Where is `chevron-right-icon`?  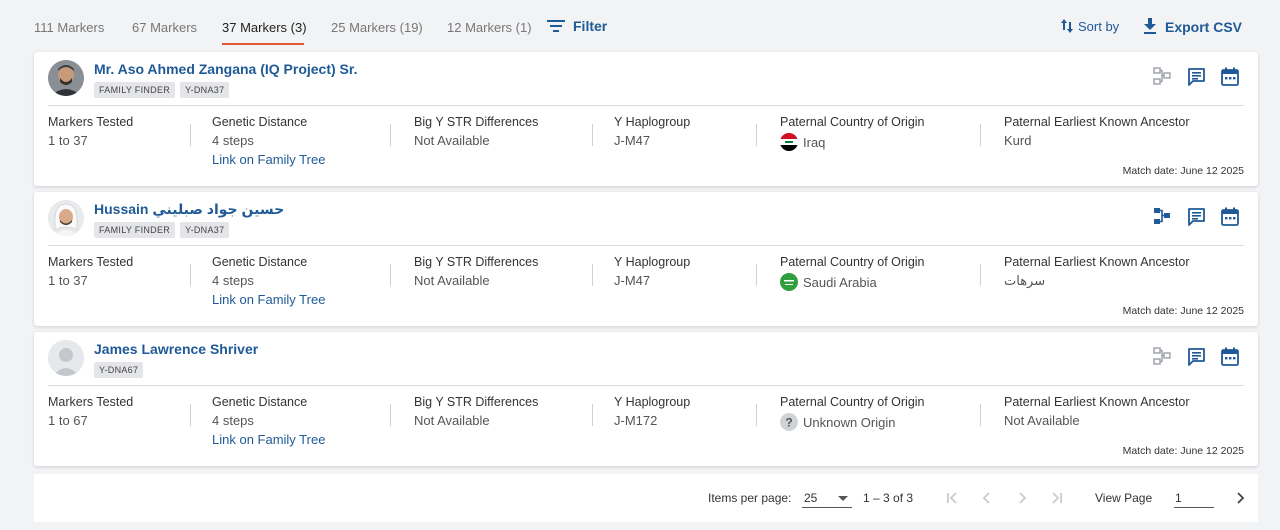 chevron-right-icon is located at coordinates (1241, 498).